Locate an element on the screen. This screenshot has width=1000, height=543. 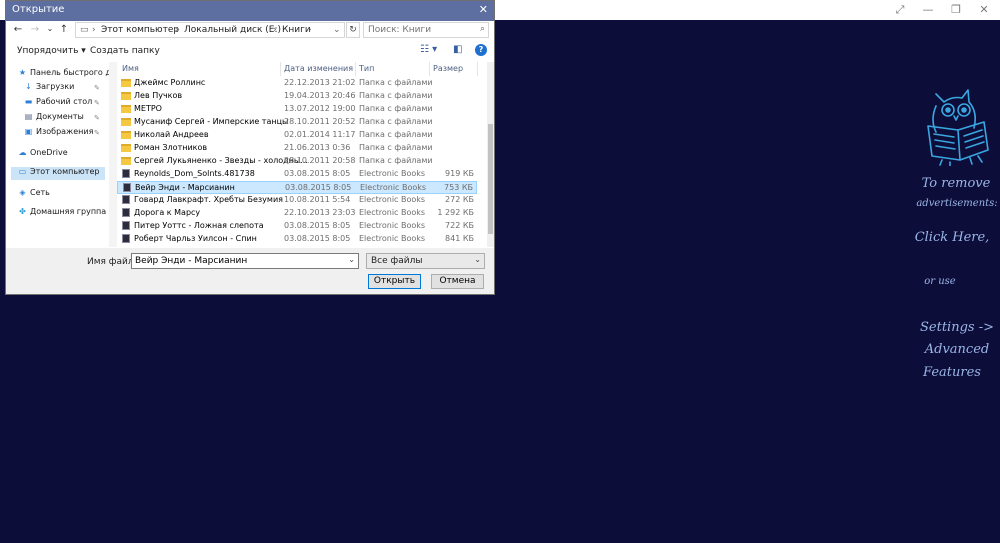
file-size: 753 КБ is located at coordinates (458, 187).